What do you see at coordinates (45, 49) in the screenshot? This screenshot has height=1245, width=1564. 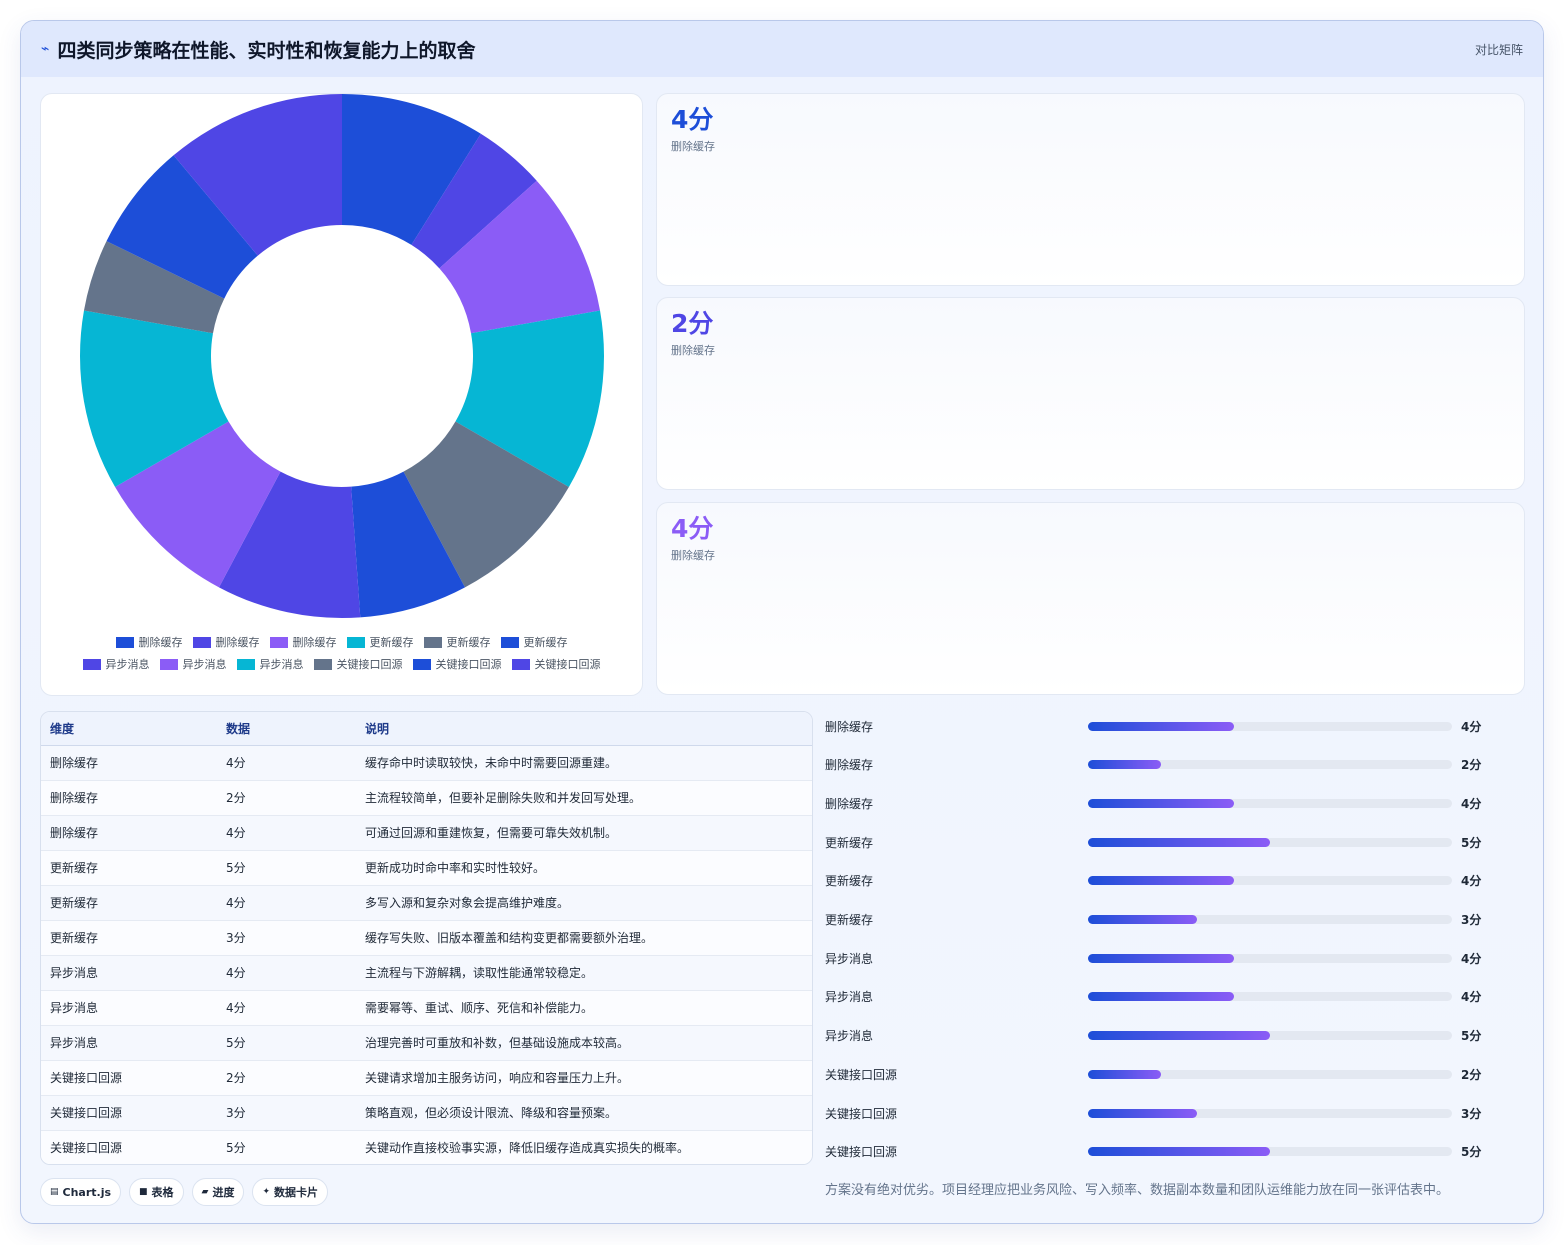 I see `pulse-icon: ⌁` at bounding box center [45, 49].